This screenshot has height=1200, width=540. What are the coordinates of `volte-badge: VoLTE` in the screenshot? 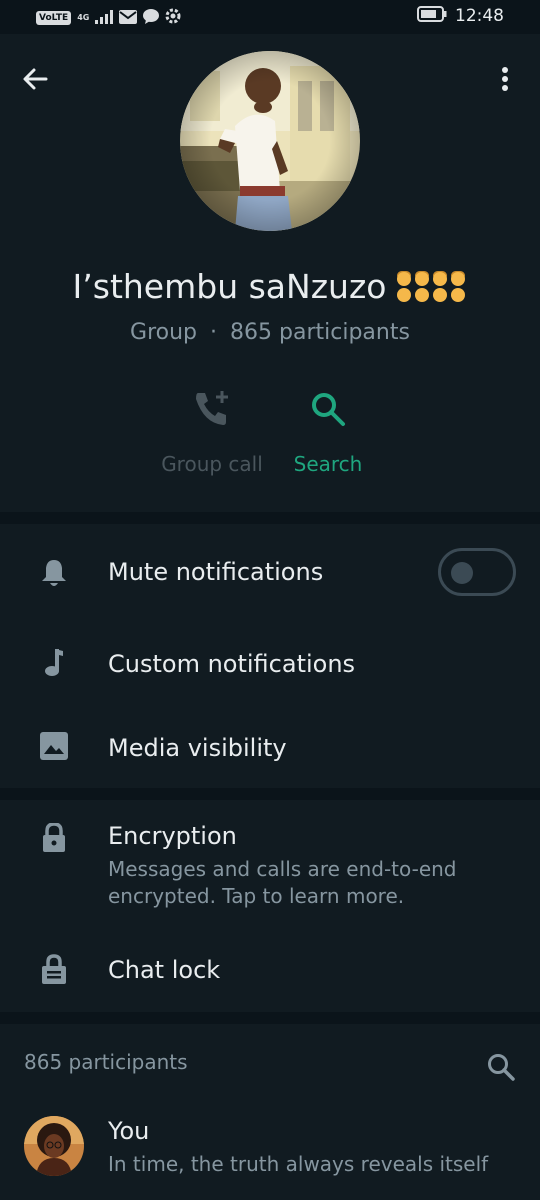 It's located at (54, 18).